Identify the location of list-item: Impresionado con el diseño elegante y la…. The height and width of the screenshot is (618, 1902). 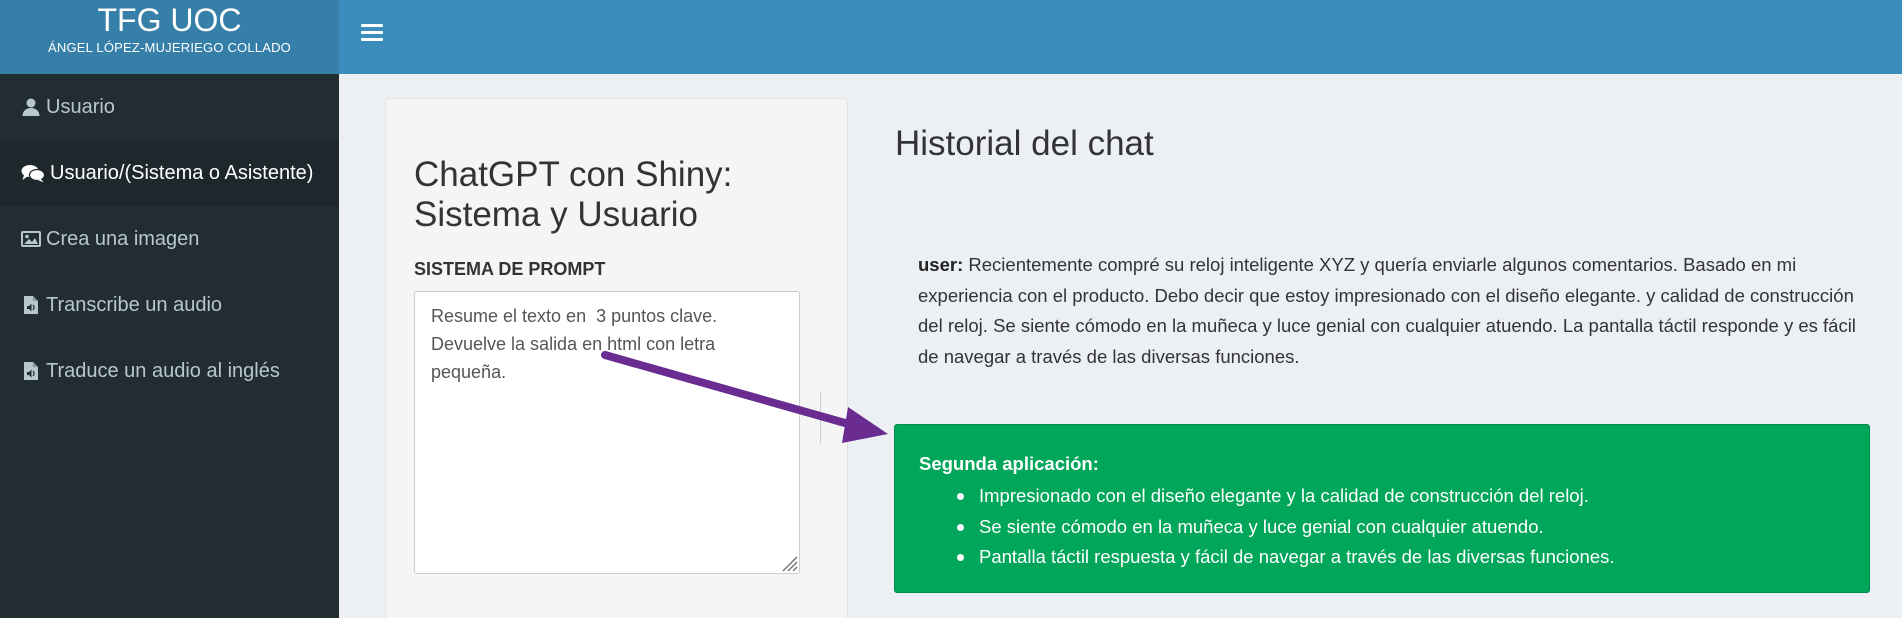
(1401, 496).